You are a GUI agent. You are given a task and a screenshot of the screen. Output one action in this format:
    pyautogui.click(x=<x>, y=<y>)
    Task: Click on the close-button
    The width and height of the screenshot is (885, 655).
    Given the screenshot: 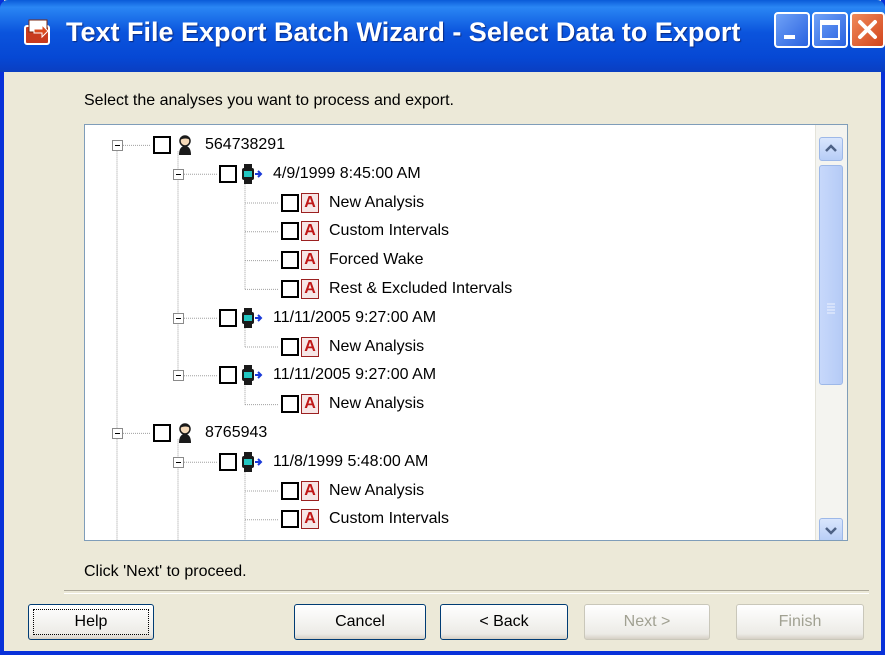 What is the action you would take?
    pyautogui.click(x=867, y=30)
    